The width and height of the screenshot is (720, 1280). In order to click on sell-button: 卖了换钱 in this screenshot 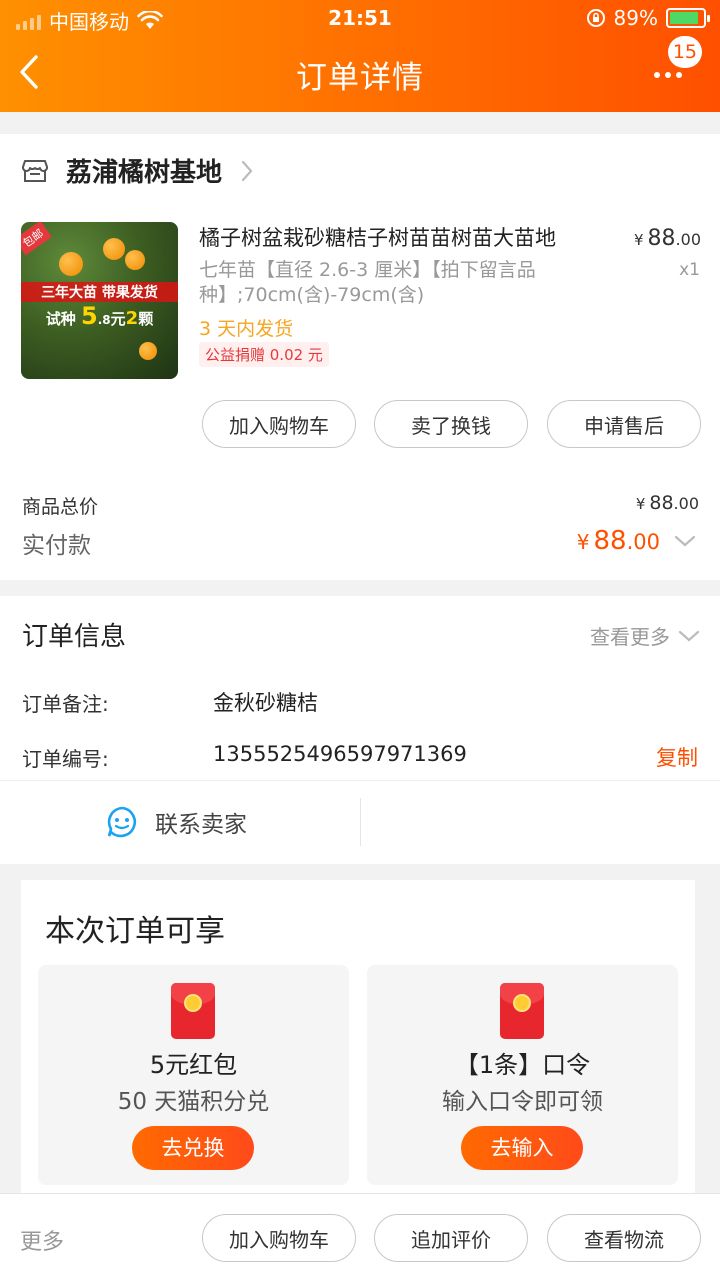, I will do `click(451, 424)`.